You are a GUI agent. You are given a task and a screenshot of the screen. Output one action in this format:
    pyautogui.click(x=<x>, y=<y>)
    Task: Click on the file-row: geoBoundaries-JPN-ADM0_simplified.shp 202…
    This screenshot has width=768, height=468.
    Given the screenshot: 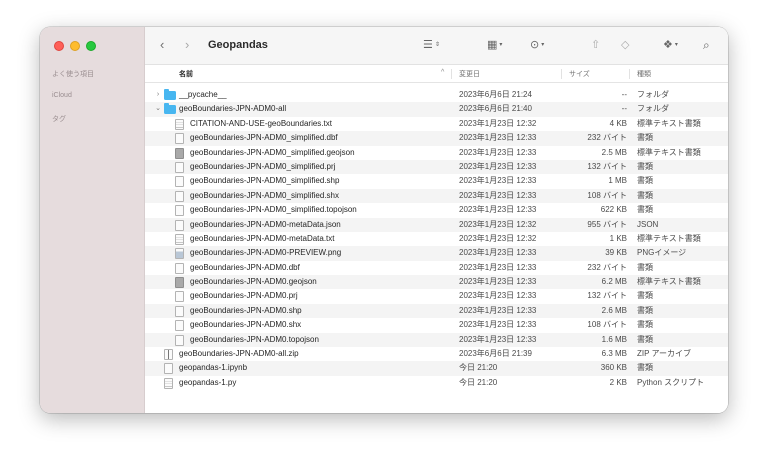 What is the action you would take?
    pyautogui.click(x=436, y=181)
    